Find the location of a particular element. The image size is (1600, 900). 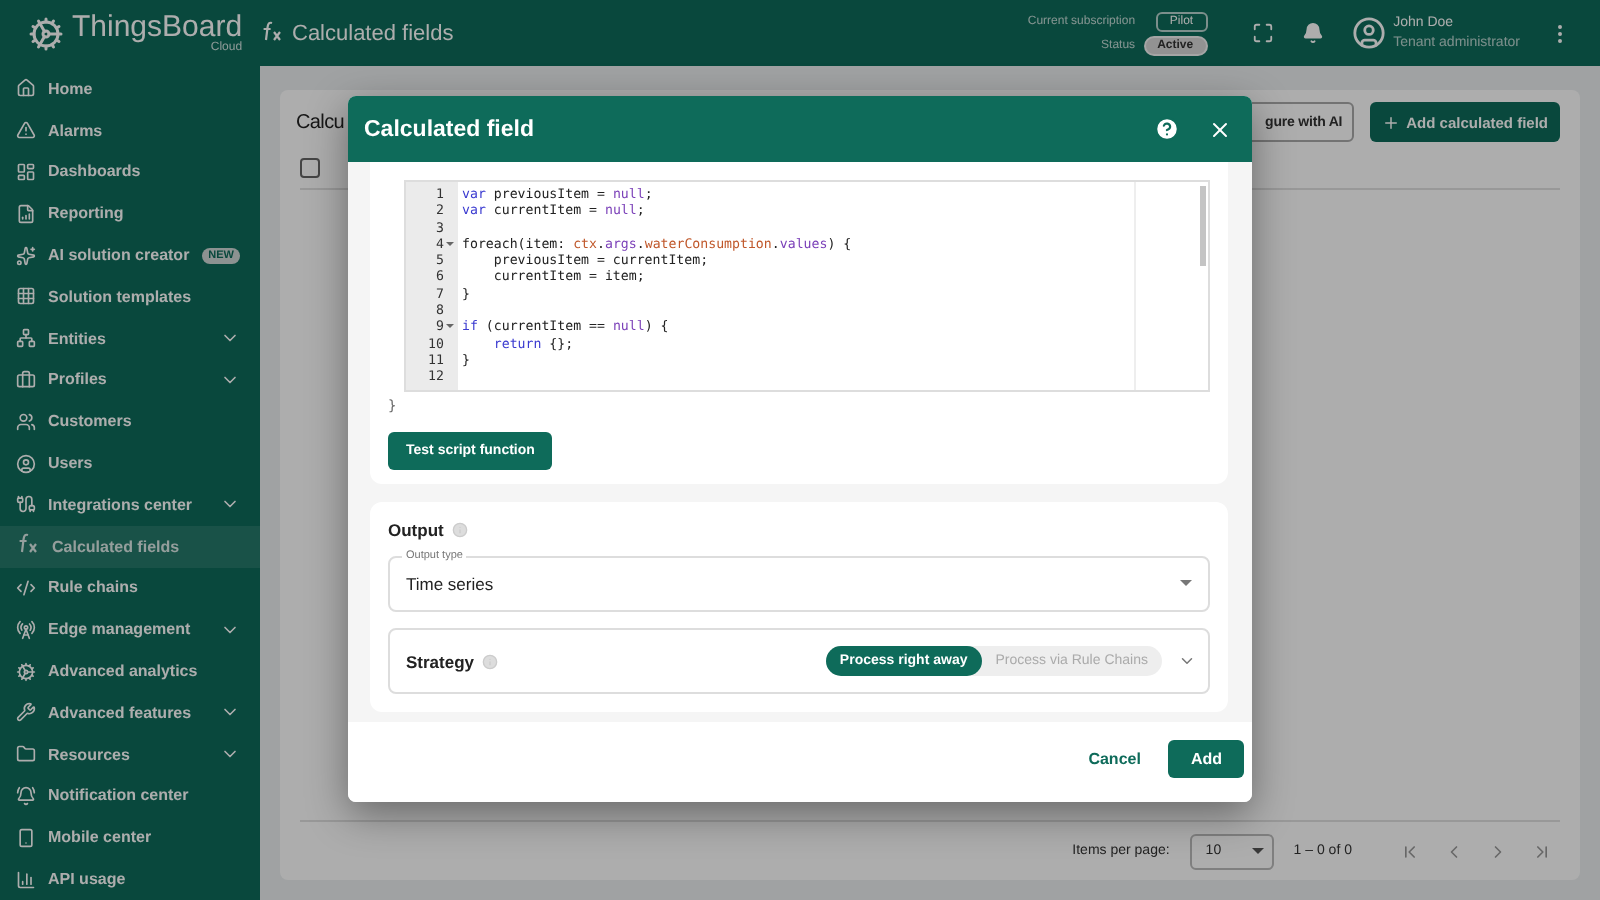

hierarchy-icon is located at coordinates (26, 338).